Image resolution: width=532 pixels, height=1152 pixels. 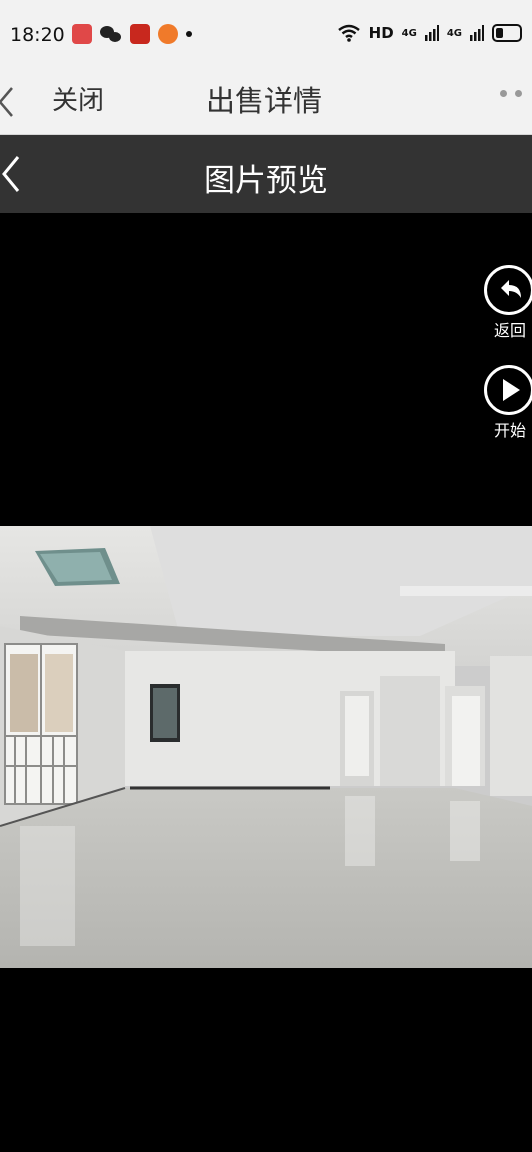 I want to click on start-slideshow-button: 开始, so click(x=508, y=403).